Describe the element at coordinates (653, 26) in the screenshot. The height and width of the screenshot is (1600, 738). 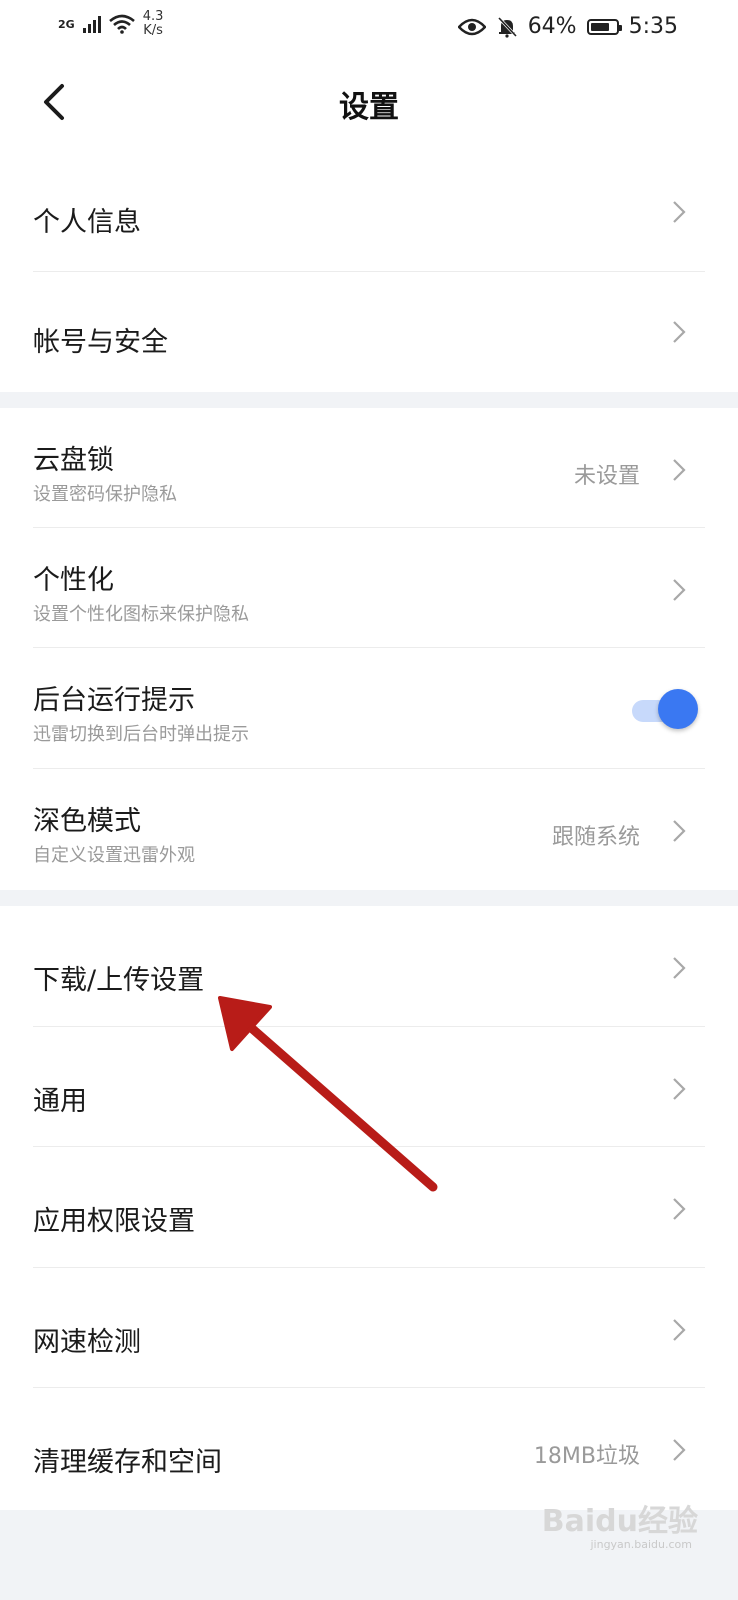
I see `clock: 5:35` at that location.